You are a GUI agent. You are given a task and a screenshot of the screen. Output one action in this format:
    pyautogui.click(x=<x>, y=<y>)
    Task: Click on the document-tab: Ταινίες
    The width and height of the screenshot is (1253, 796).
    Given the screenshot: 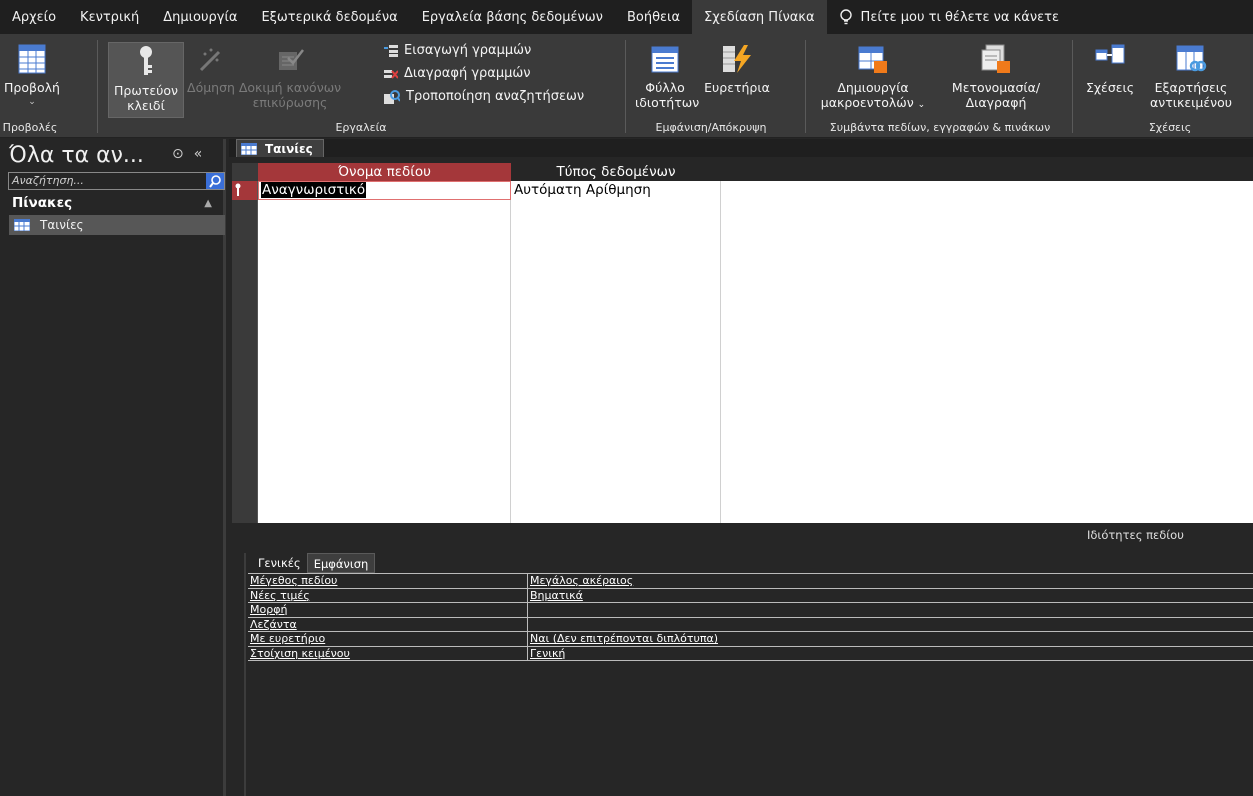 What is the action you would take?
    pyautogui.click(x=280, y=148)
    